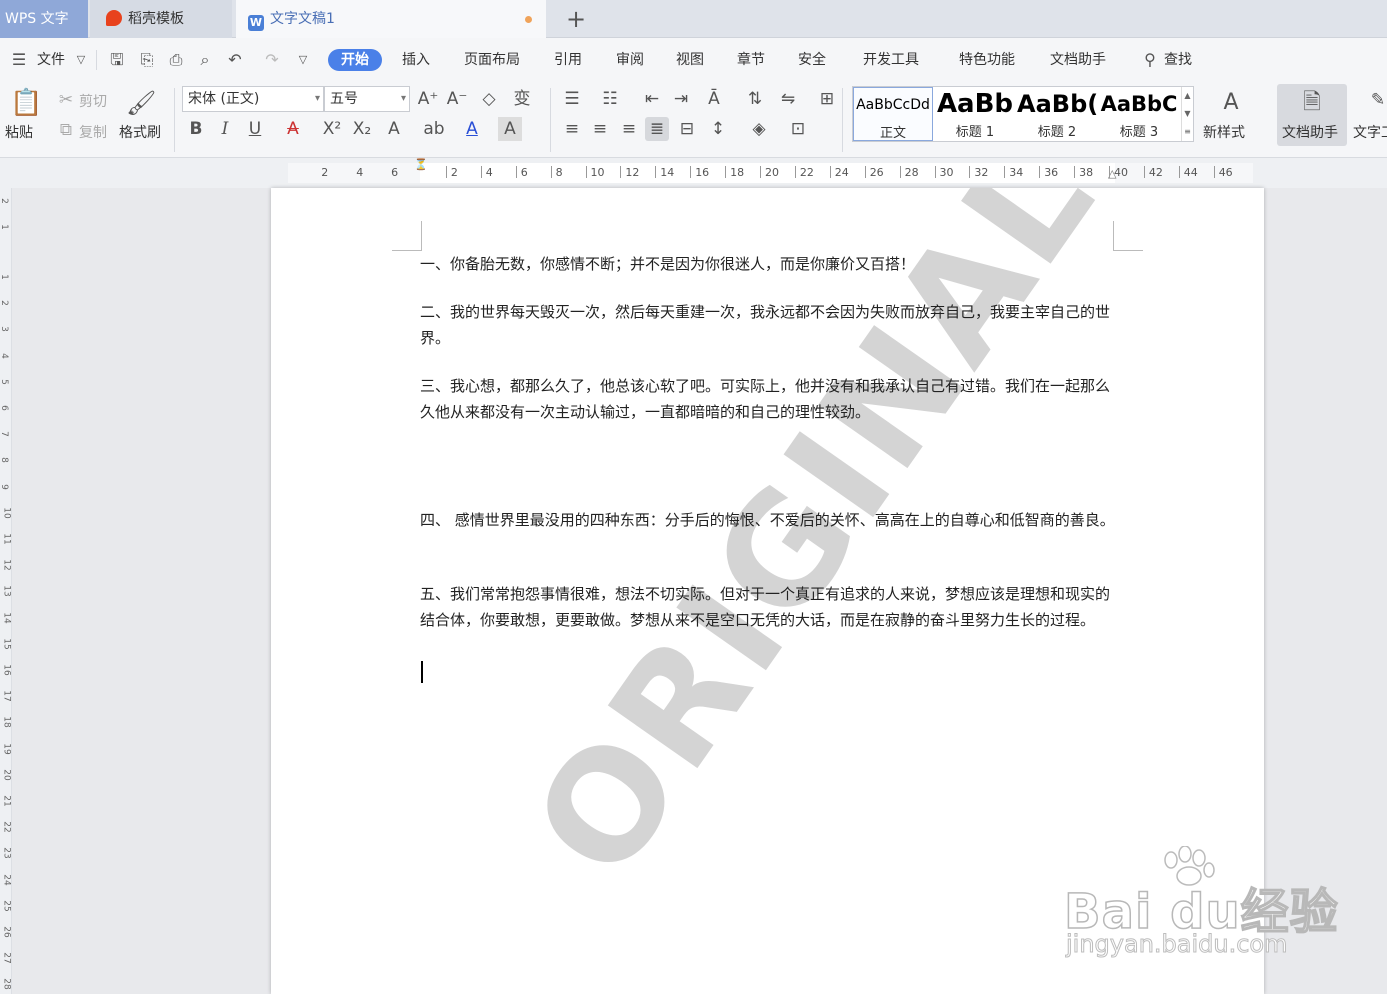 This screenshot has height=994, width=1387. Describe the element at coordinates (657, 129) in the screenshot. I see `justify-icon: ≣` at that location.